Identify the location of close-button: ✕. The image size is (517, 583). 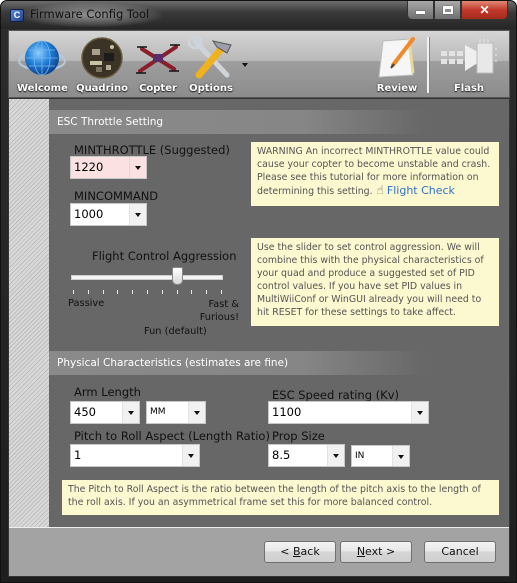
(484, 10).